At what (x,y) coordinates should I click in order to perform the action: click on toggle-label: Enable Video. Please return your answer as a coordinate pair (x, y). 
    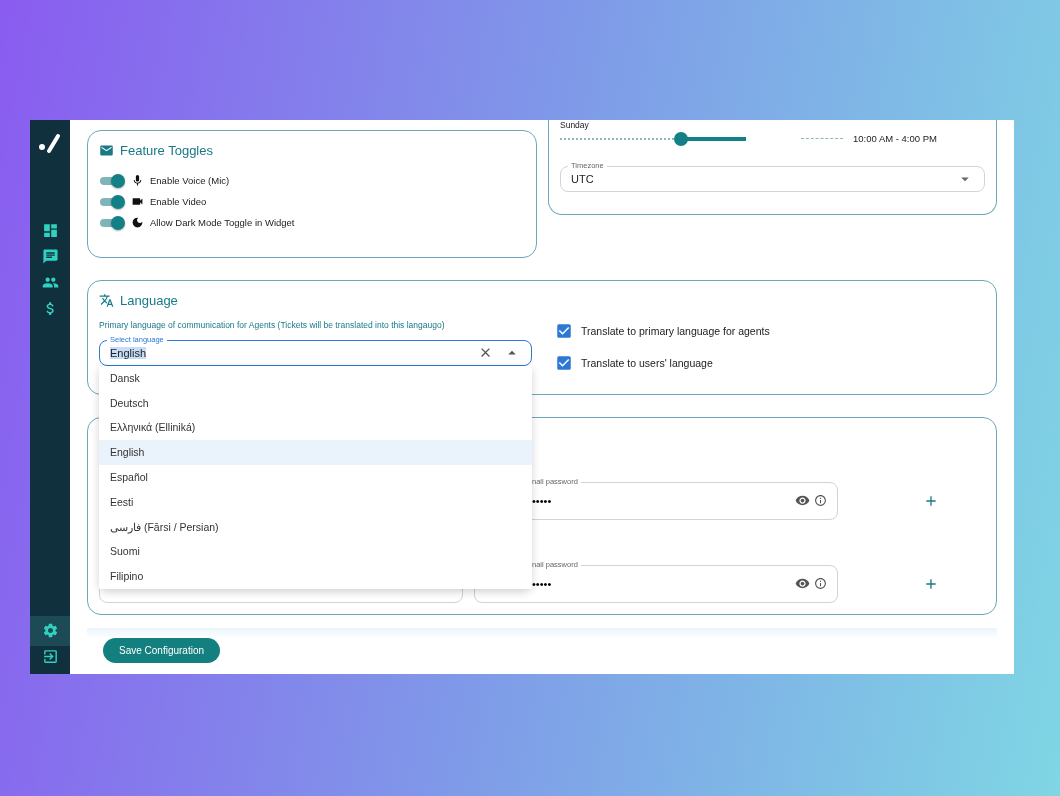
    Looking at the image, I should click on (178, 201).